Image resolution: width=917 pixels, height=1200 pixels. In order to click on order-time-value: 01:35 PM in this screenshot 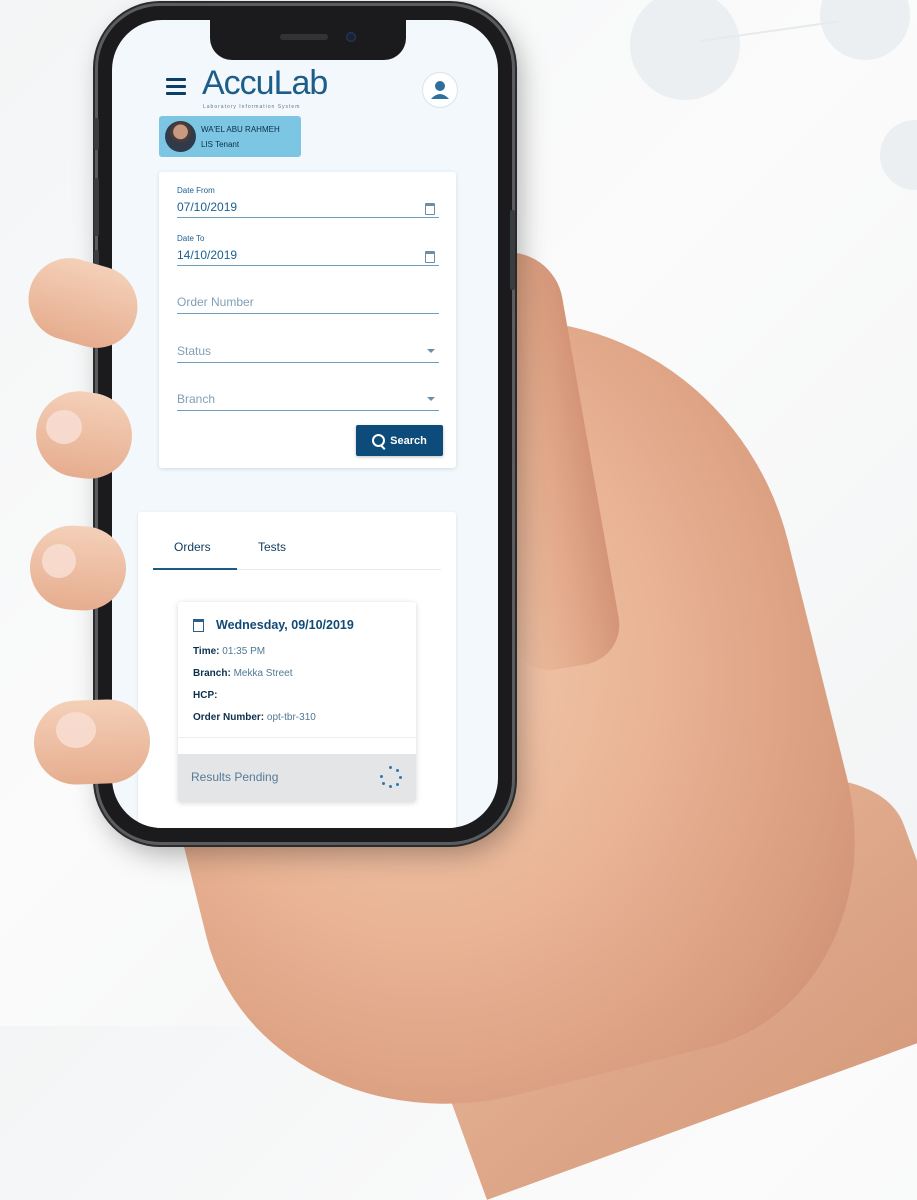, I will do `click(244, 651)`.